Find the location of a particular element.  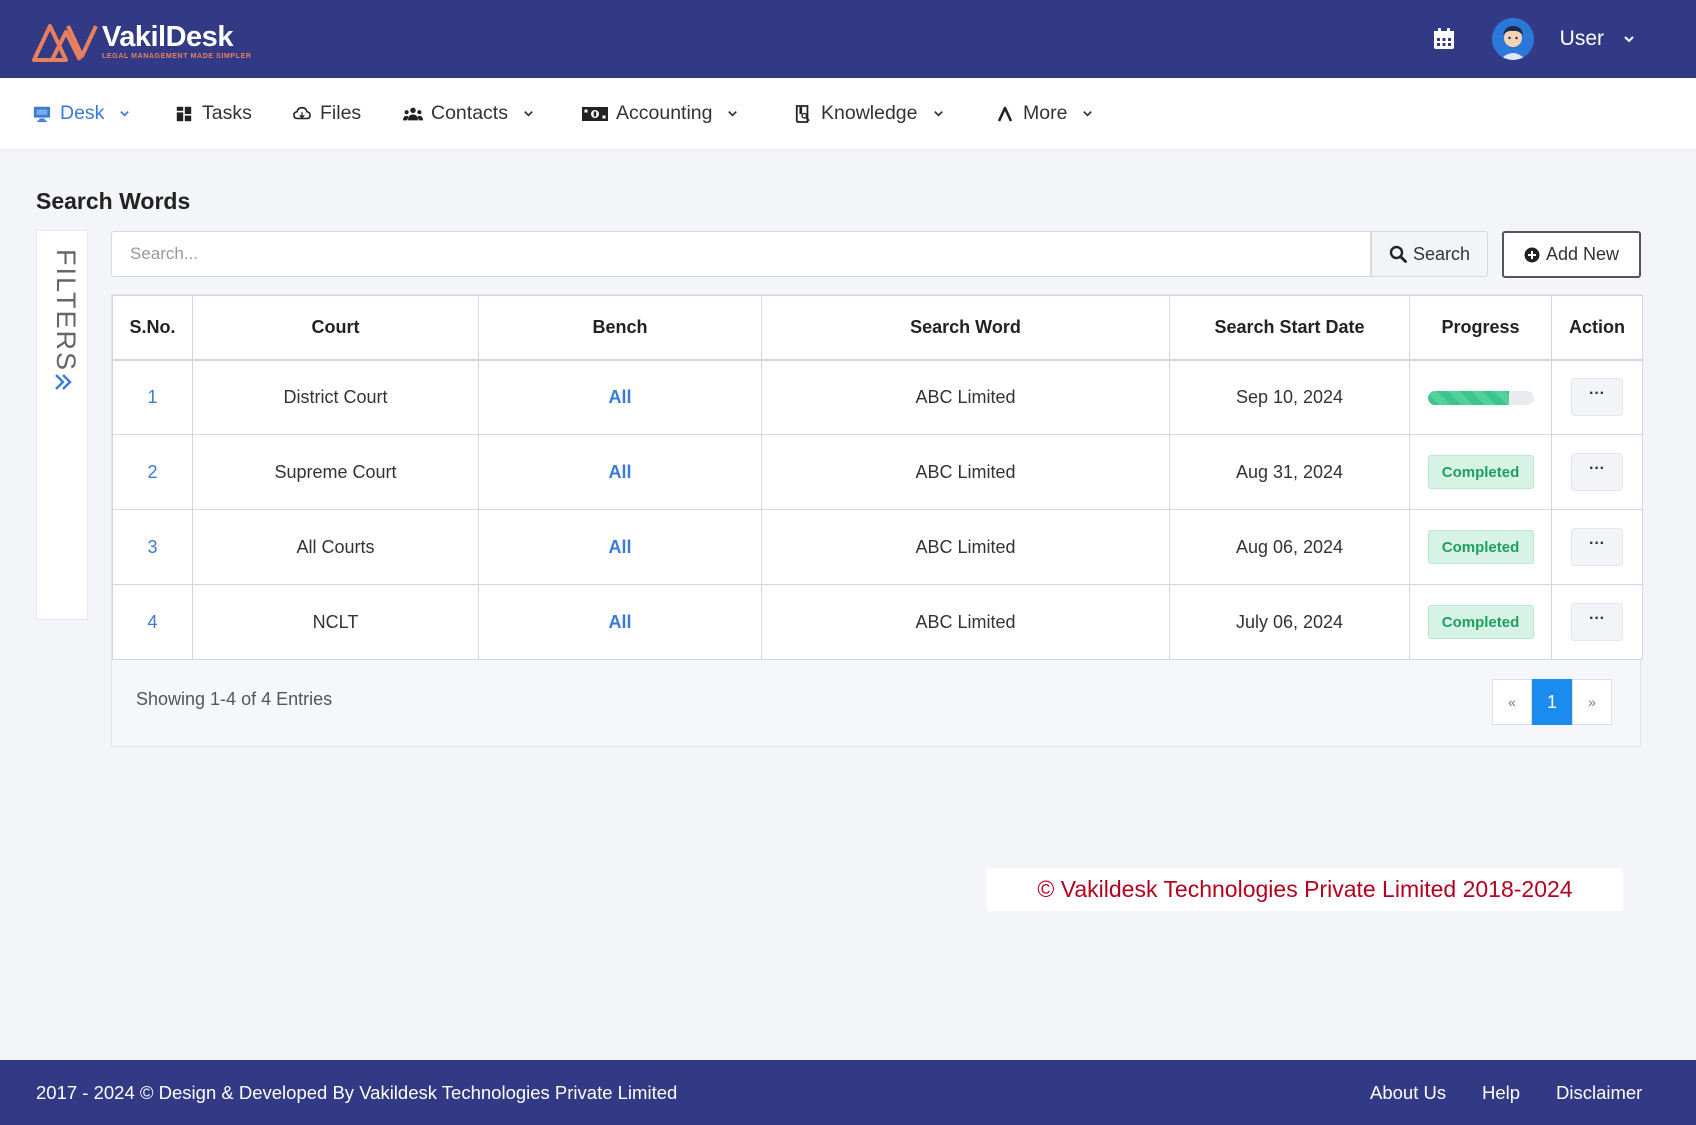

row-start-date: July 06, 2024 is located at coordinates (1289, 622).